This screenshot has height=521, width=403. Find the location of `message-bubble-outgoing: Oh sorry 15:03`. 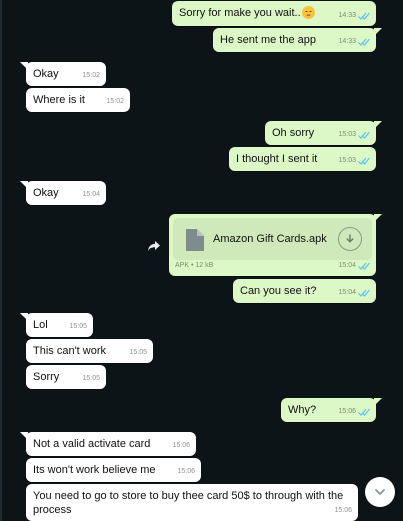

message-bubble-outgoing: Oh sorry 15:03 is located at coordinates (323, 133).